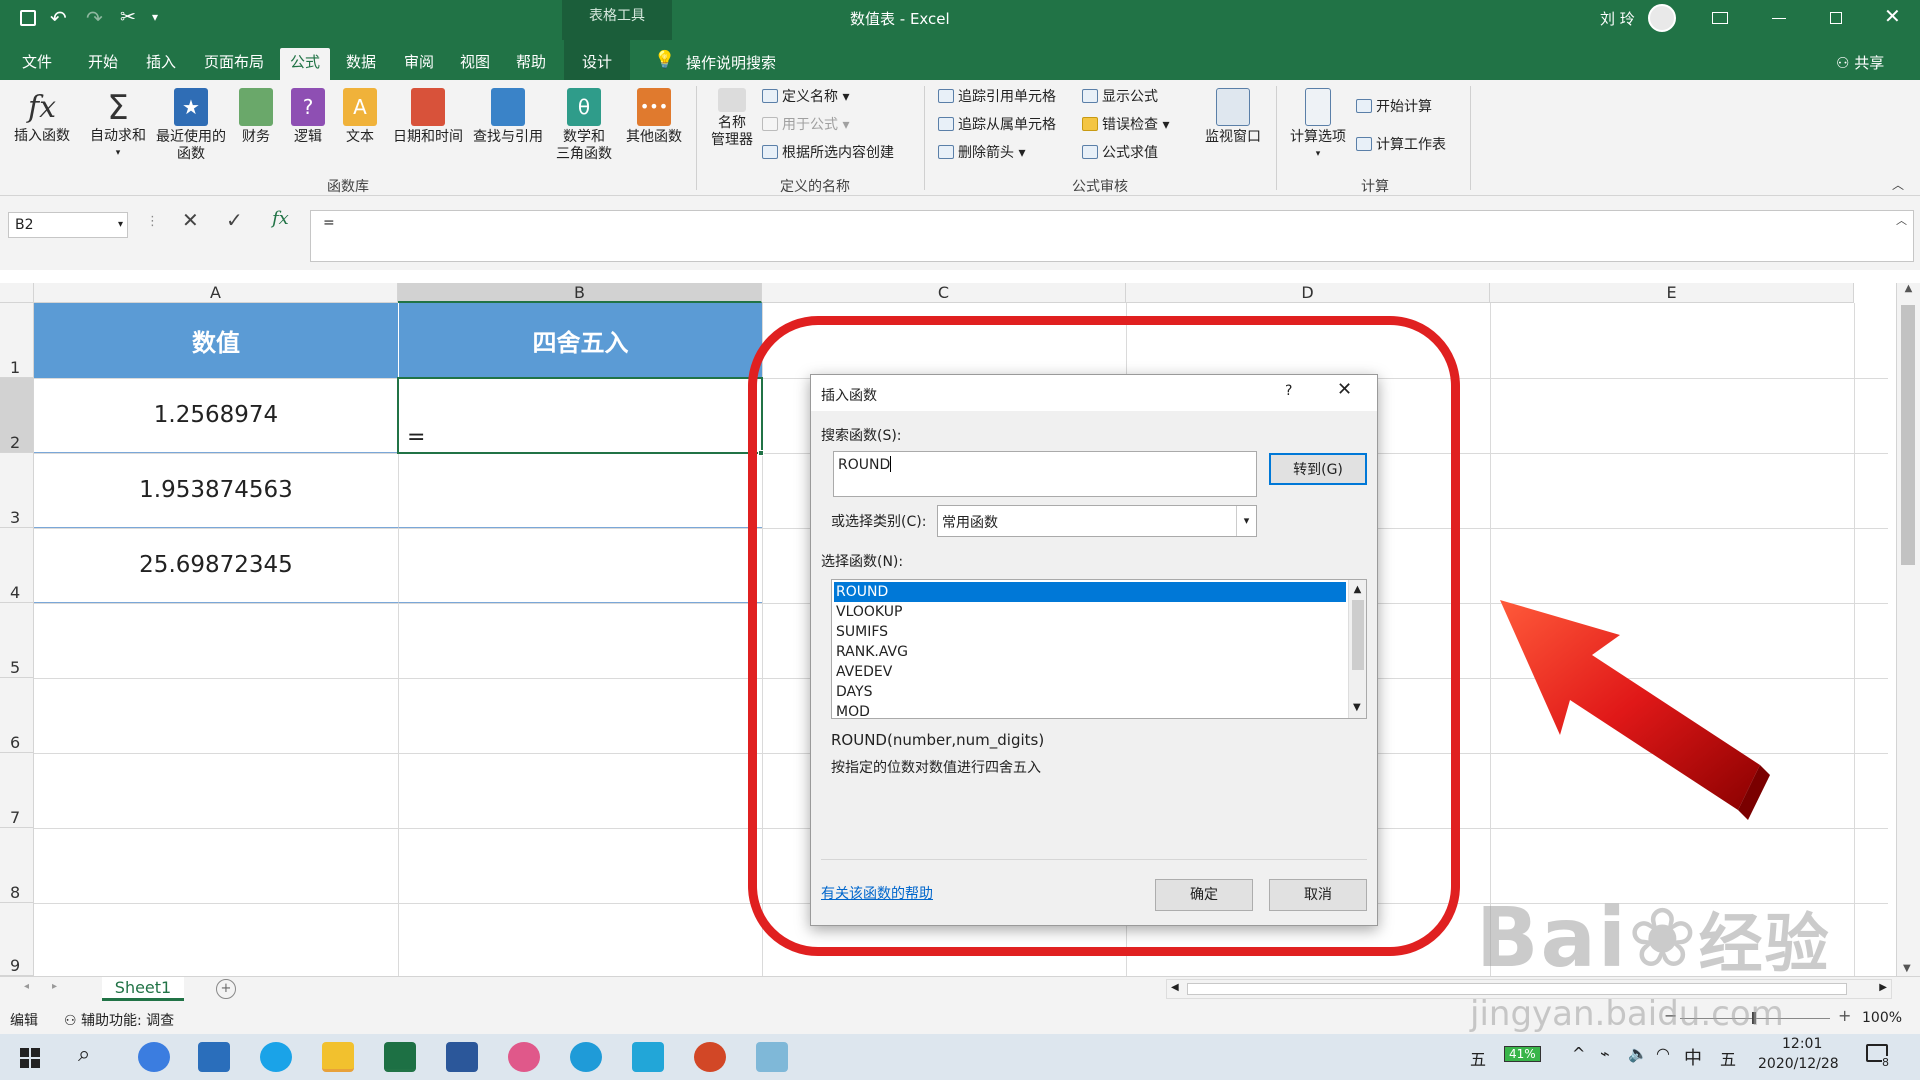  What do you see at coordinates (17, 565) in the screenshot?
I see `row-header-4: 4` at bounding box center [17, 565].